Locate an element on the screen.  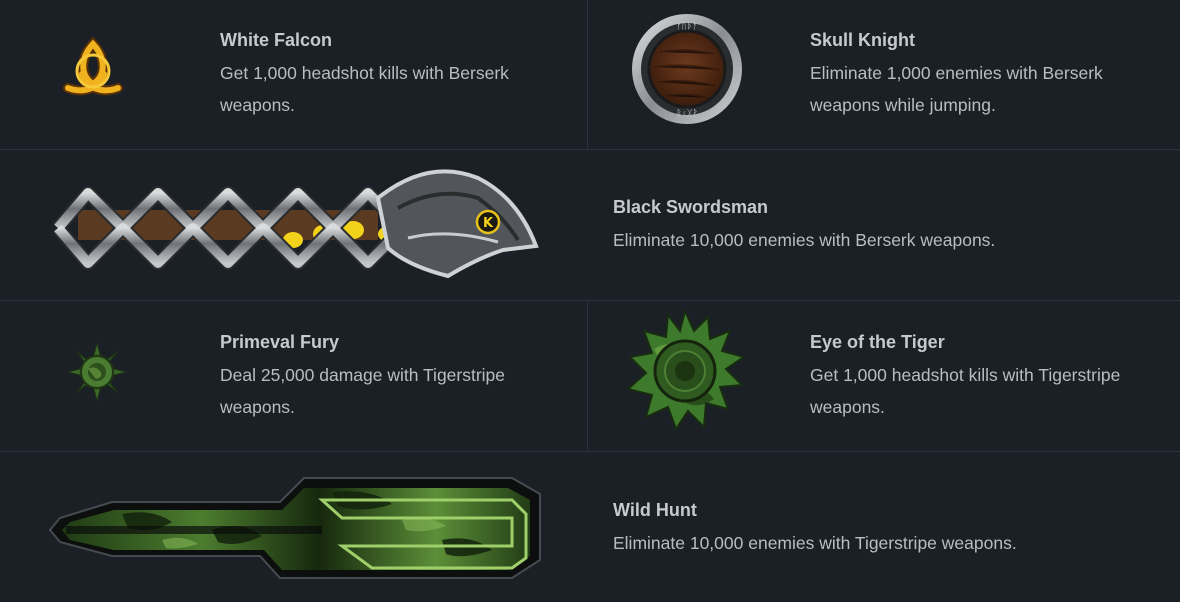
svg-text: ᚠᚢᚦᚨ is located at coordinates (687, 26).